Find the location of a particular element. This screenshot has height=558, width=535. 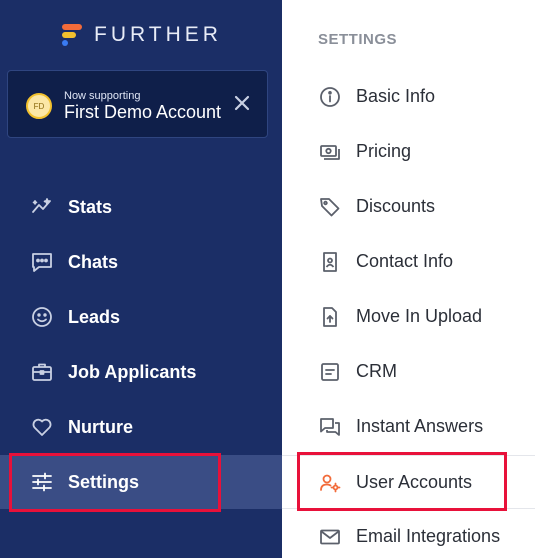

upload-icon is located at coordinates (330, 317).